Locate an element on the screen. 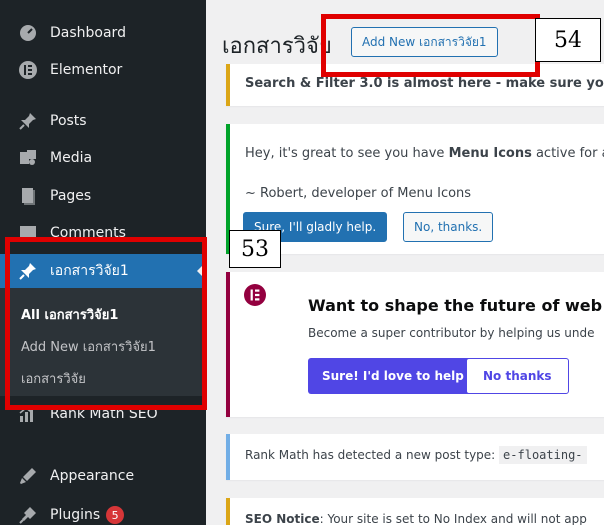  sidebar-item-elementor: Elementor is located at coordinates (103, 70).